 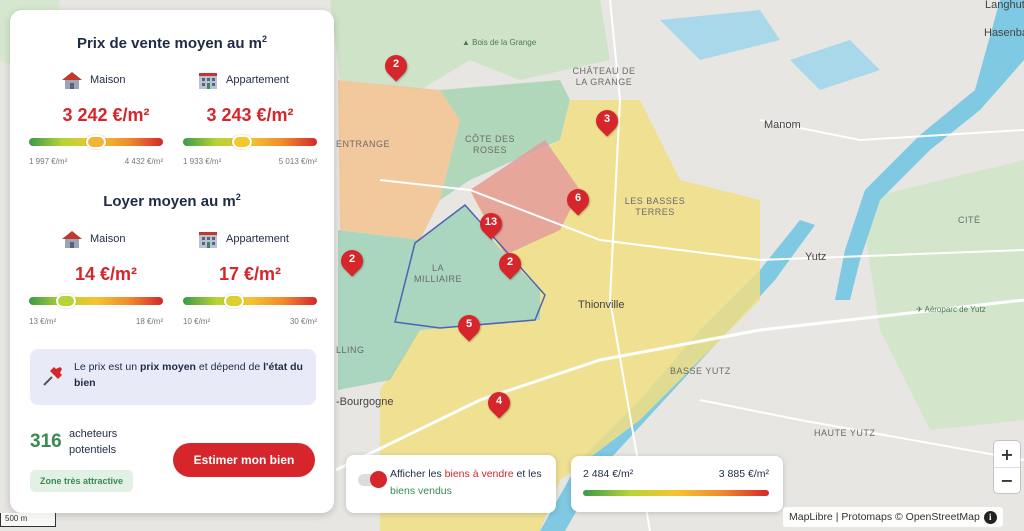 What do you see at coordinates (1007, 480) in the screenshot?
I see `zoom-out-button: −` at bounding box center [1007, 480].